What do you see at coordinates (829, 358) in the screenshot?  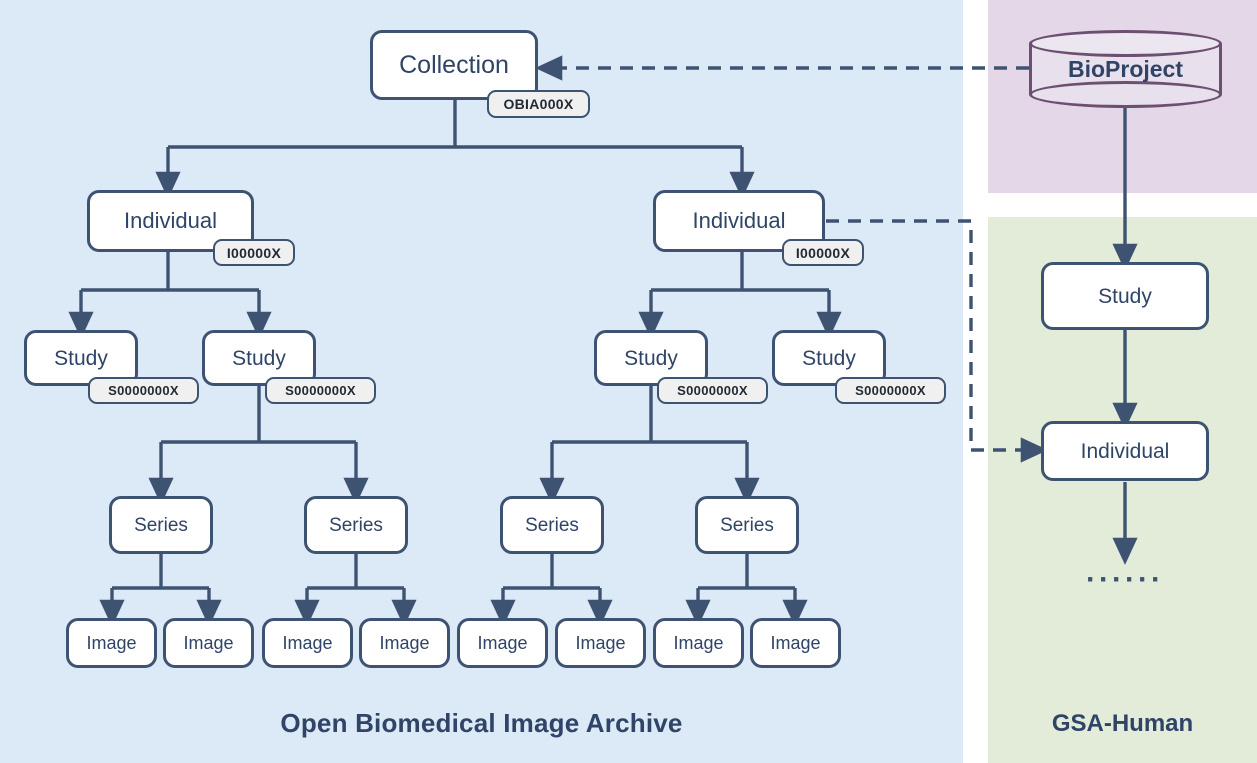 I see `node-study-4-label: Study` at bounding box center [829, 358].